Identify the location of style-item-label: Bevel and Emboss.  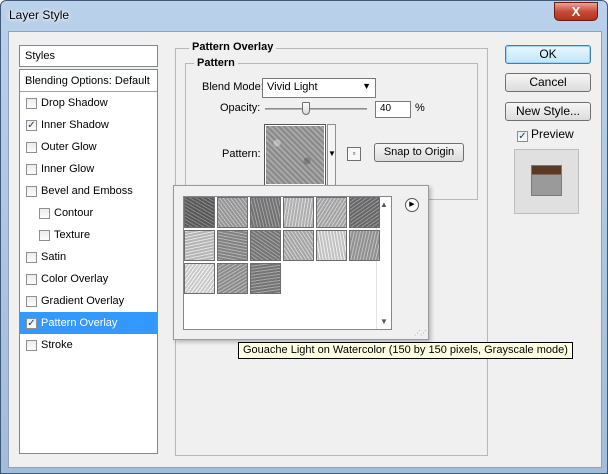
(87, 191).